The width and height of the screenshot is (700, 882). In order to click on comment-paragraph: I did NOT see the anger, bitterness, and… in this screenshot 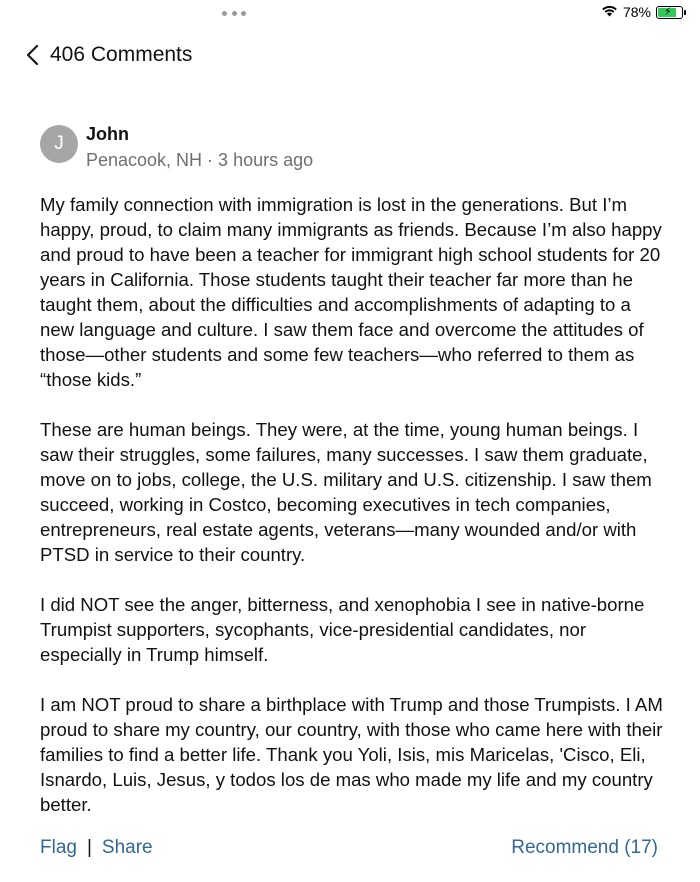, I will do `click(342, 629)`.